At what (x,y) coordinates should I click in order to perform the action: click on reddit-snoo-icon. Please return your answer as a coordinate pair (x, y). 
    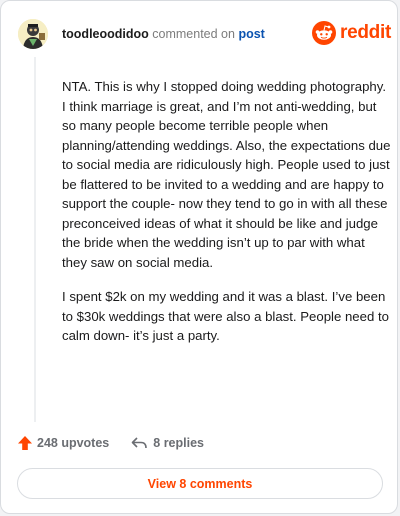
    Looking at the image, I should click on (324, 33).